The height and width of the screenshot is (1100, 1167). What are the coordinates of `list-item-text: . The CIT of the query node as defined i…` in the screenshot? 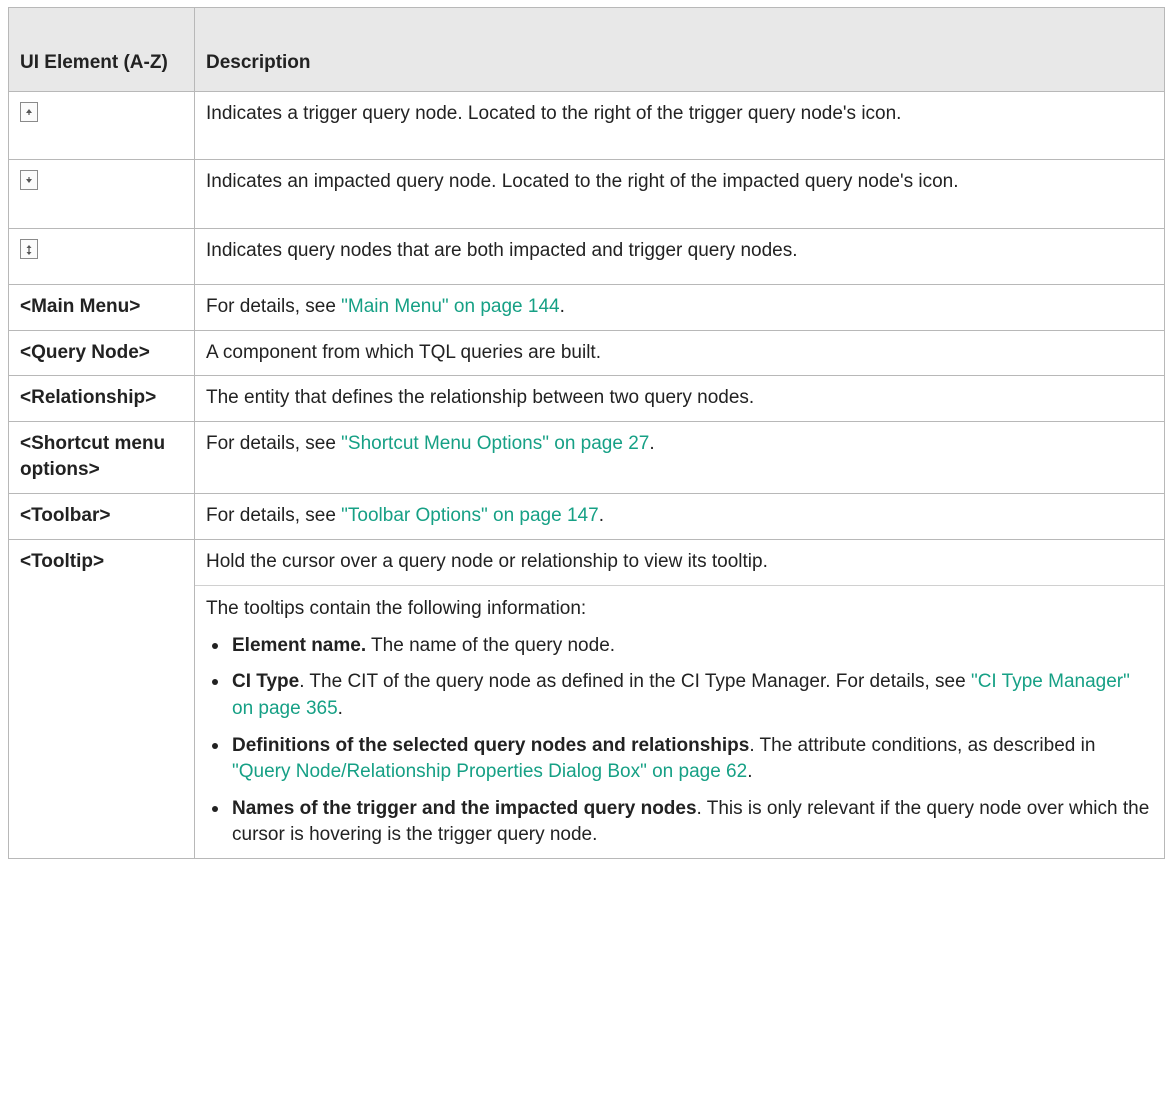 It's located at (635, 682).